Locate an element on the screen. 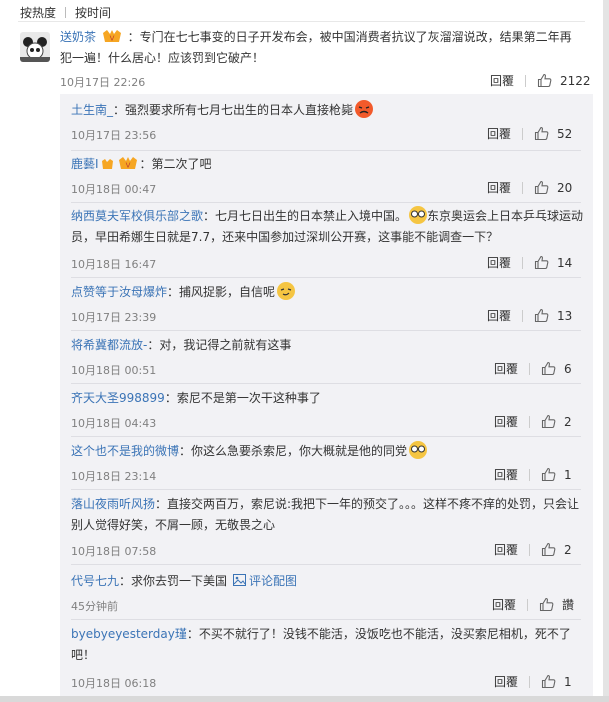  scrollbar is located at coordinates (606, 351).